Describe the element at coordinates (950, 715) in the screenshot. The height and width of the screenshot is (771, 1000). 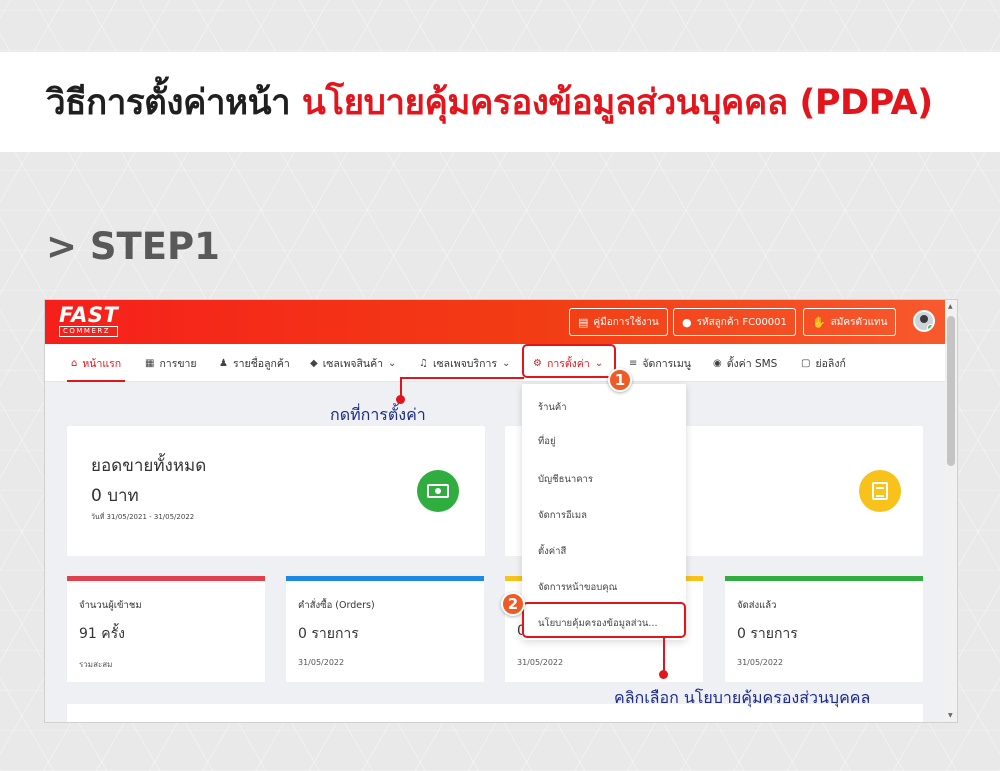
I see `scroll-down-icon: ▼` at that location.